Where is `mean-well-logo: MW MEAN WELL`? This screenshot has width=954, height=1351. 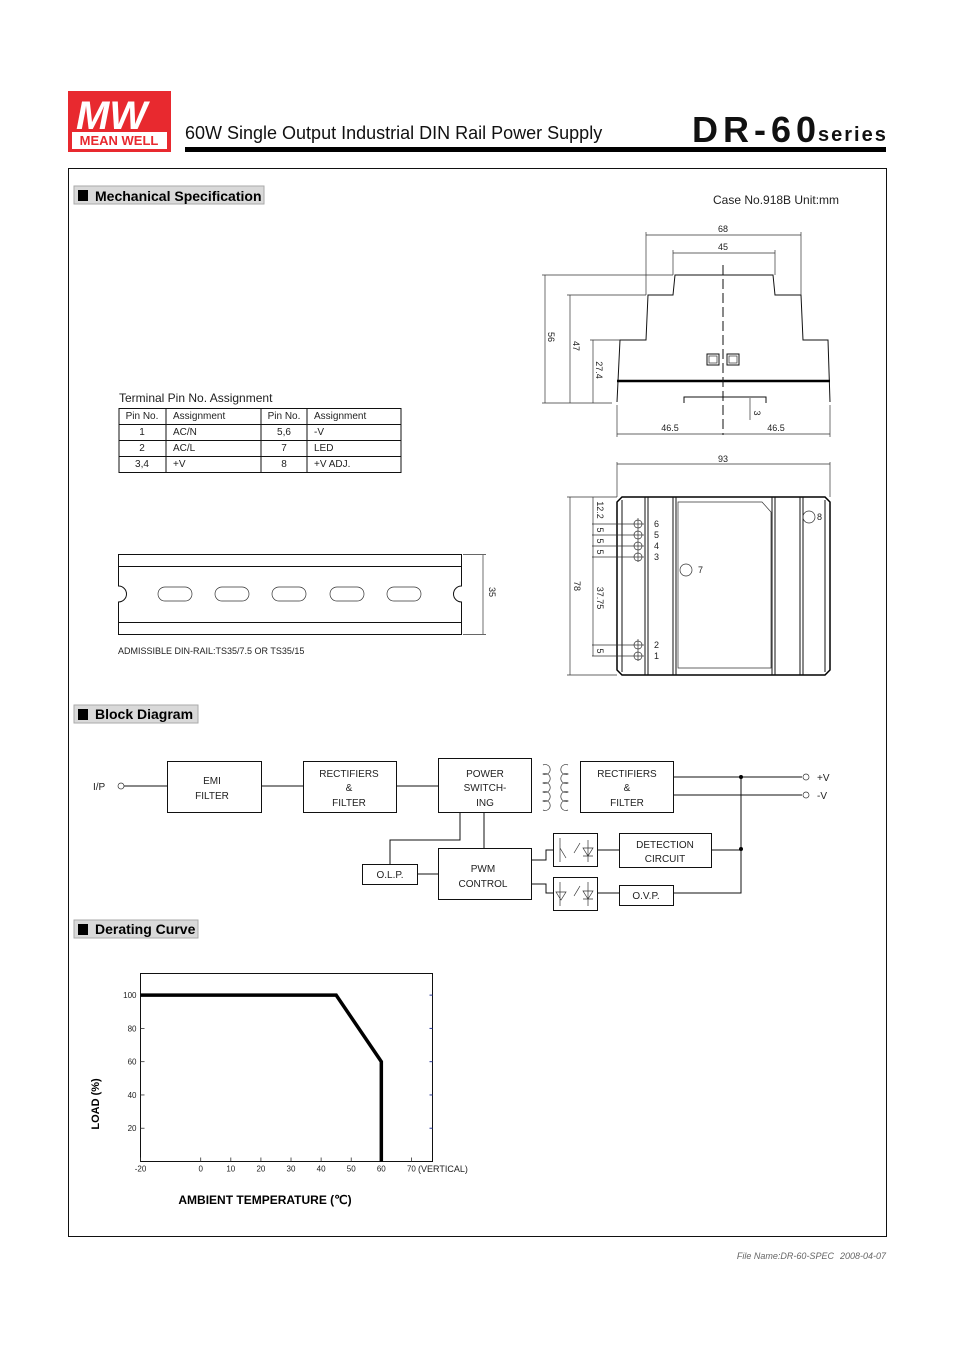
mean-well-logo: MW MEAN WELL is located at coordinates (119, 121).